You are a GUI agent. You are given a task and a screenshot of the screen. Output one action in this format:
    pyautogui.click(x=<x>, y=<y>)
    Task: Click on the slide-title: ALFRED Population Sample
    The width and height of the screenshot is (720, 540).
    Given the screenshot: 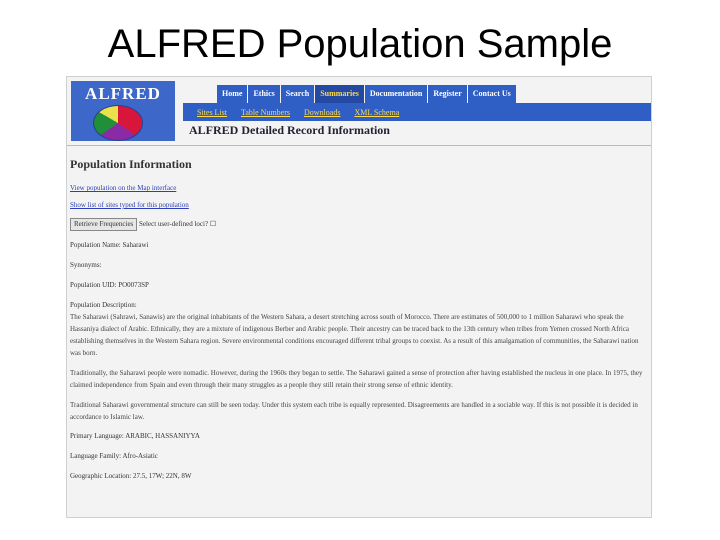 What is the action you would take?
    pyautogui.click(x=360, y=44)
    